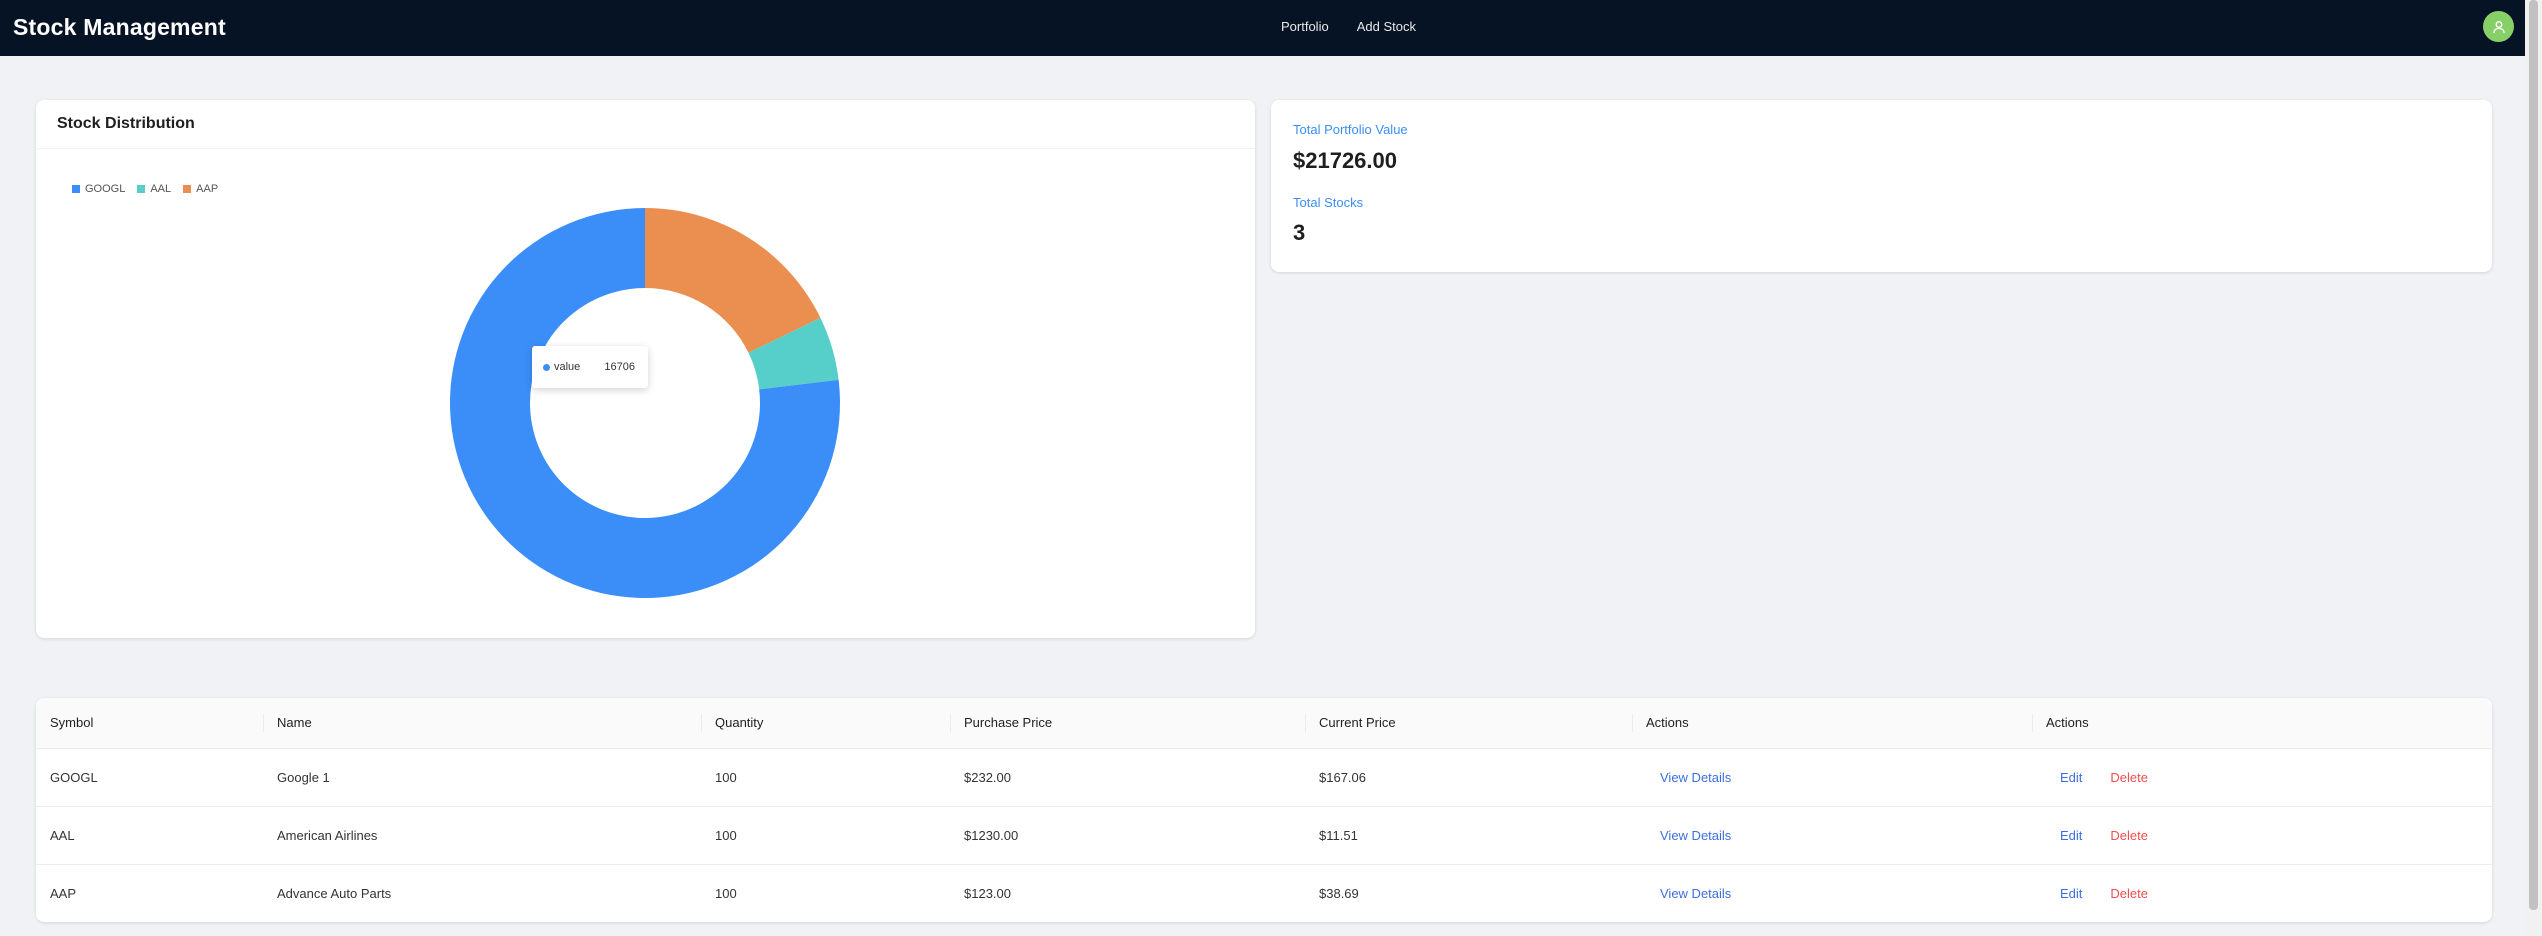 This screenshot has width=2542, height=936. Describe the element at coordinates (1299, 232) in the screenshot. I see `total-stocks: 3` at that location.